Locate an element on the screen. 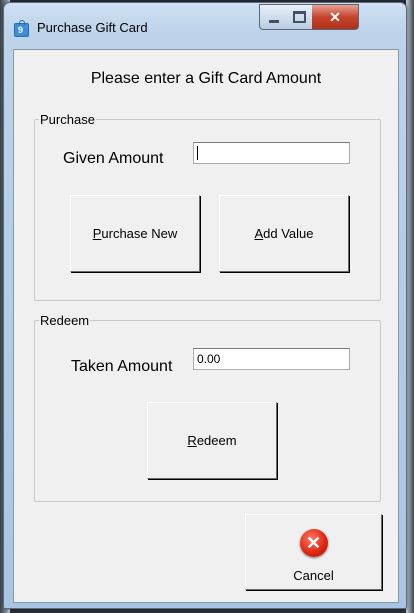 Image resolution: width=414 pixels, height=613 pixels. maximize-icon is located at coordinates (299, 17).